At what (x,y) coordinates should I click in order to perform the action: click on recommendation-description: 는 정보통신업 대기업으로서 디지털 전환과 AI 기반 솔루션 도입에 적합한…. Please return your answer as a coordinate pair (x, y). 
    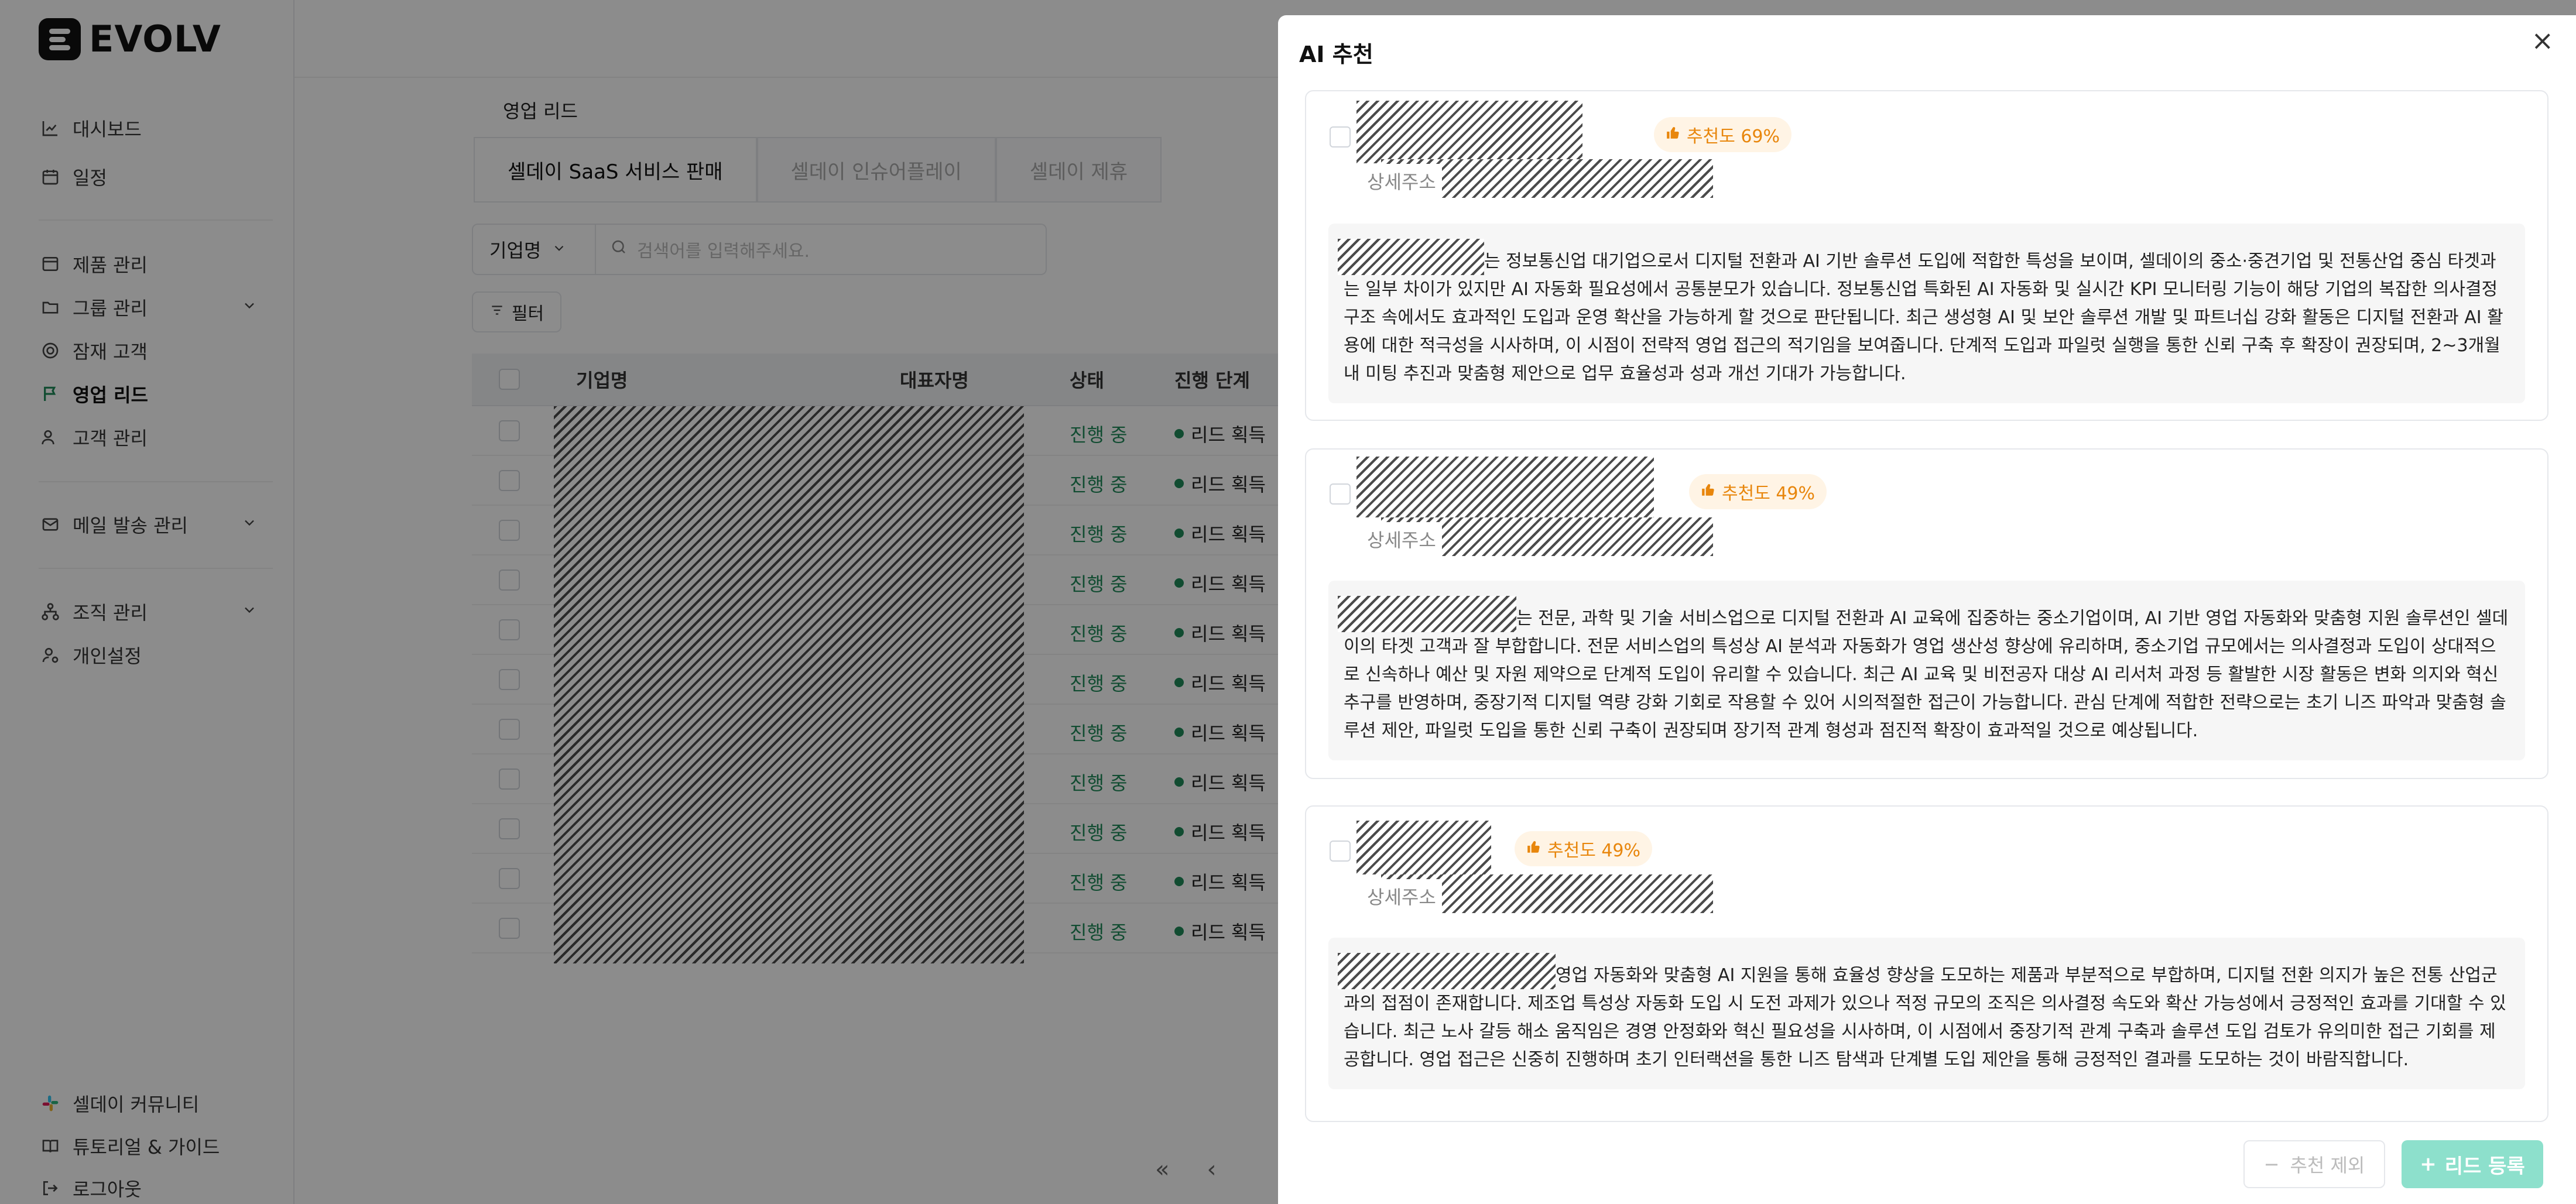
    Looking at the image, I should click on (1926, 313).